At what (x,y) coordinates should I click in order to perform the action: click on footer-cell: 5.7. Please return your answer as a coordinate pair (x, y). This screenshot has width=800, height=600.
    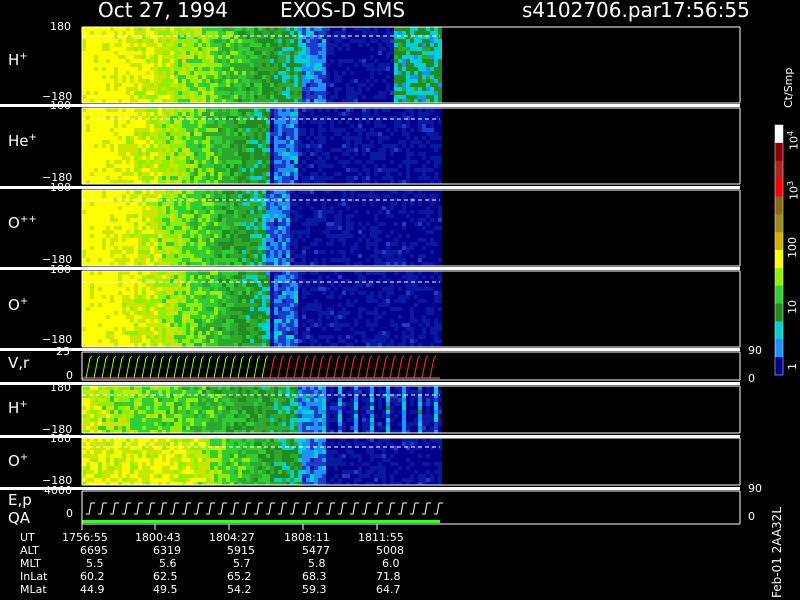
    Looking at the image, I should click on (242, 563).